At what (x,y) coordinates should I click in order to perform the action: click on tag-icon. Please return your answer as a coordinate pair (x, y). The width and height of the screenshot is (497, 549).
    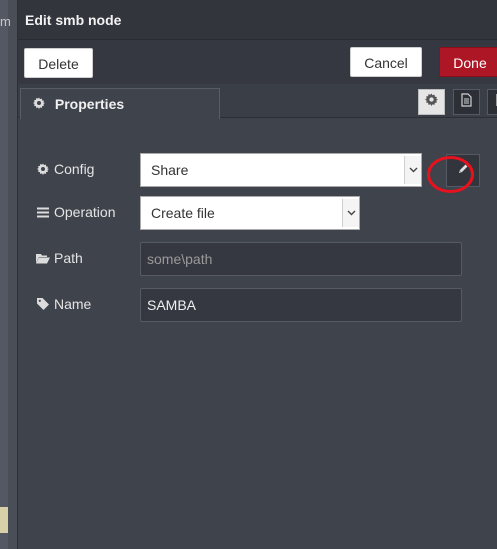
    Looking at the image, I should click on (43, 304).